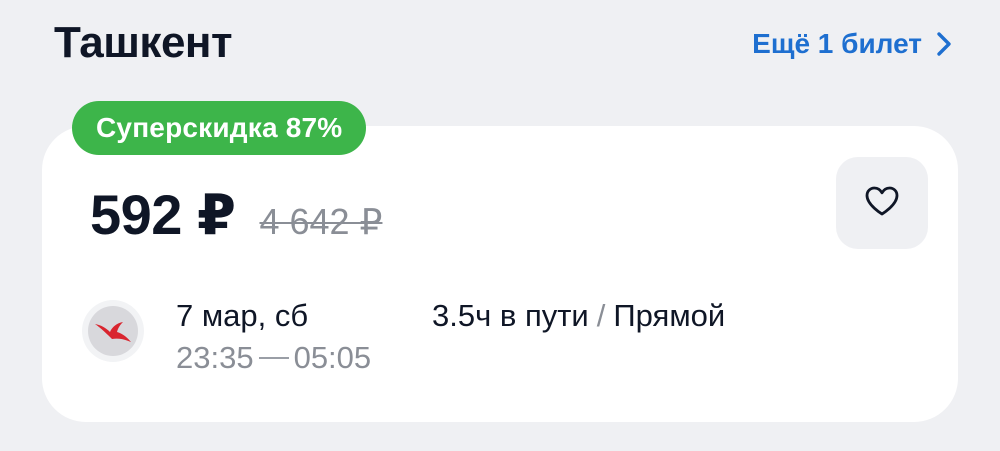  I want to click on flight-type: Прямой, so click(669, 315).